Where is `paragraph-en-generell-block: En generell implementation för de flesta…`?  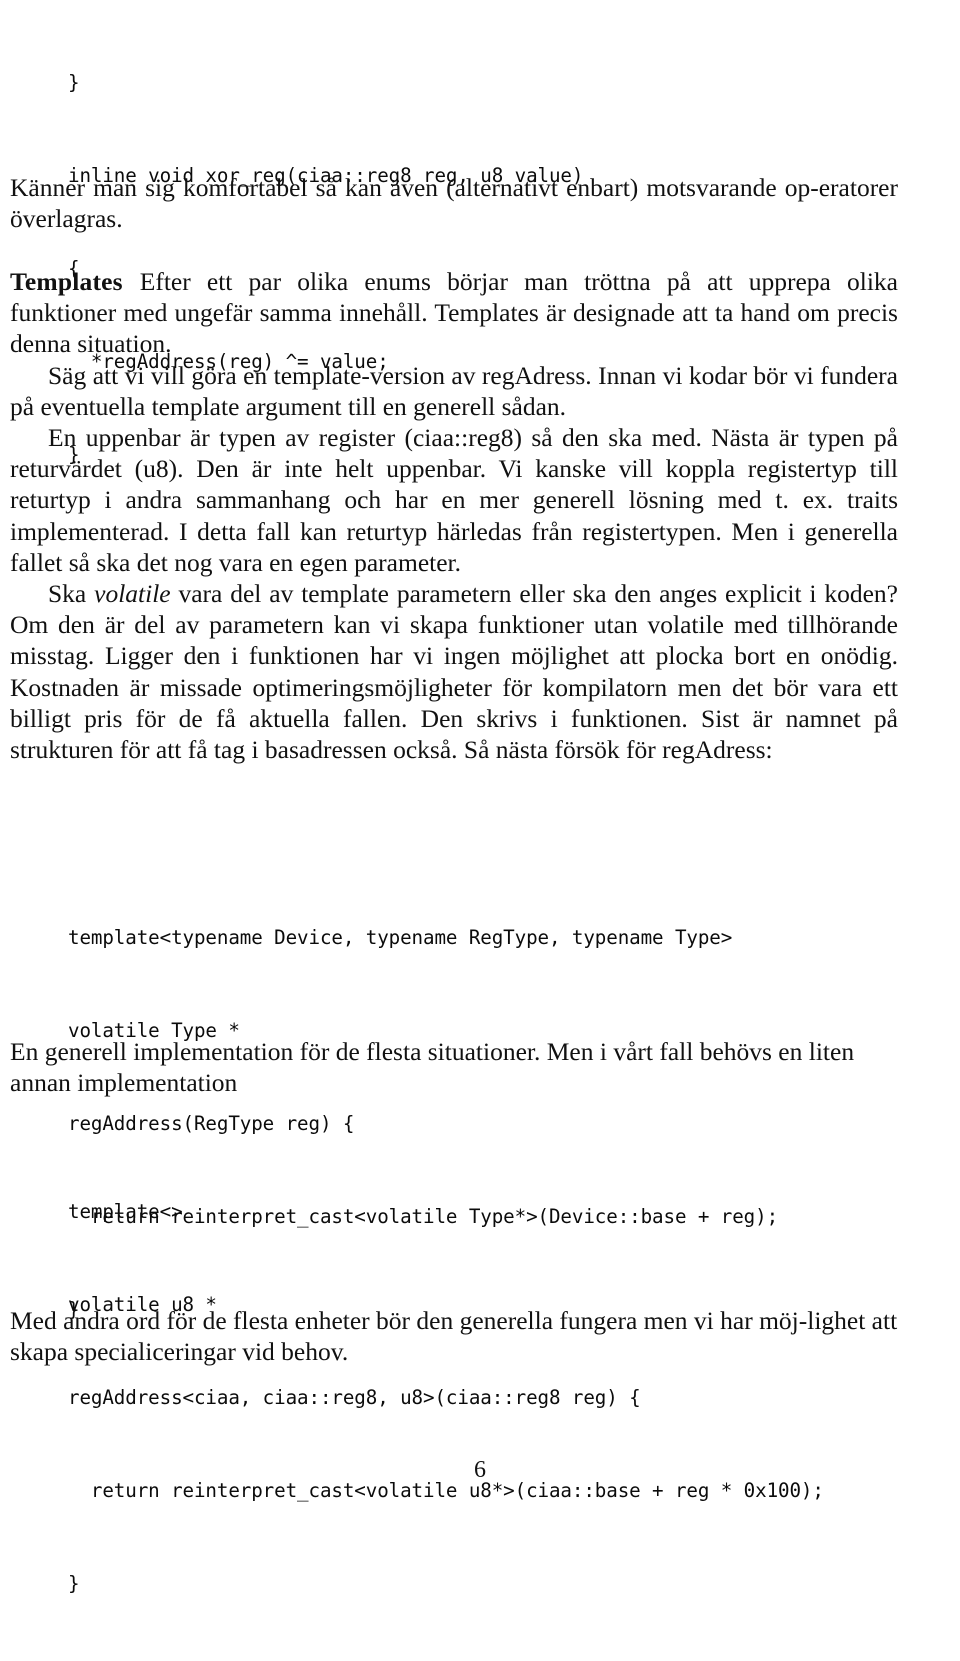 paragraph-en-generell-block: En generell implementation för de flesta… is located at coordinates (454, 1067).